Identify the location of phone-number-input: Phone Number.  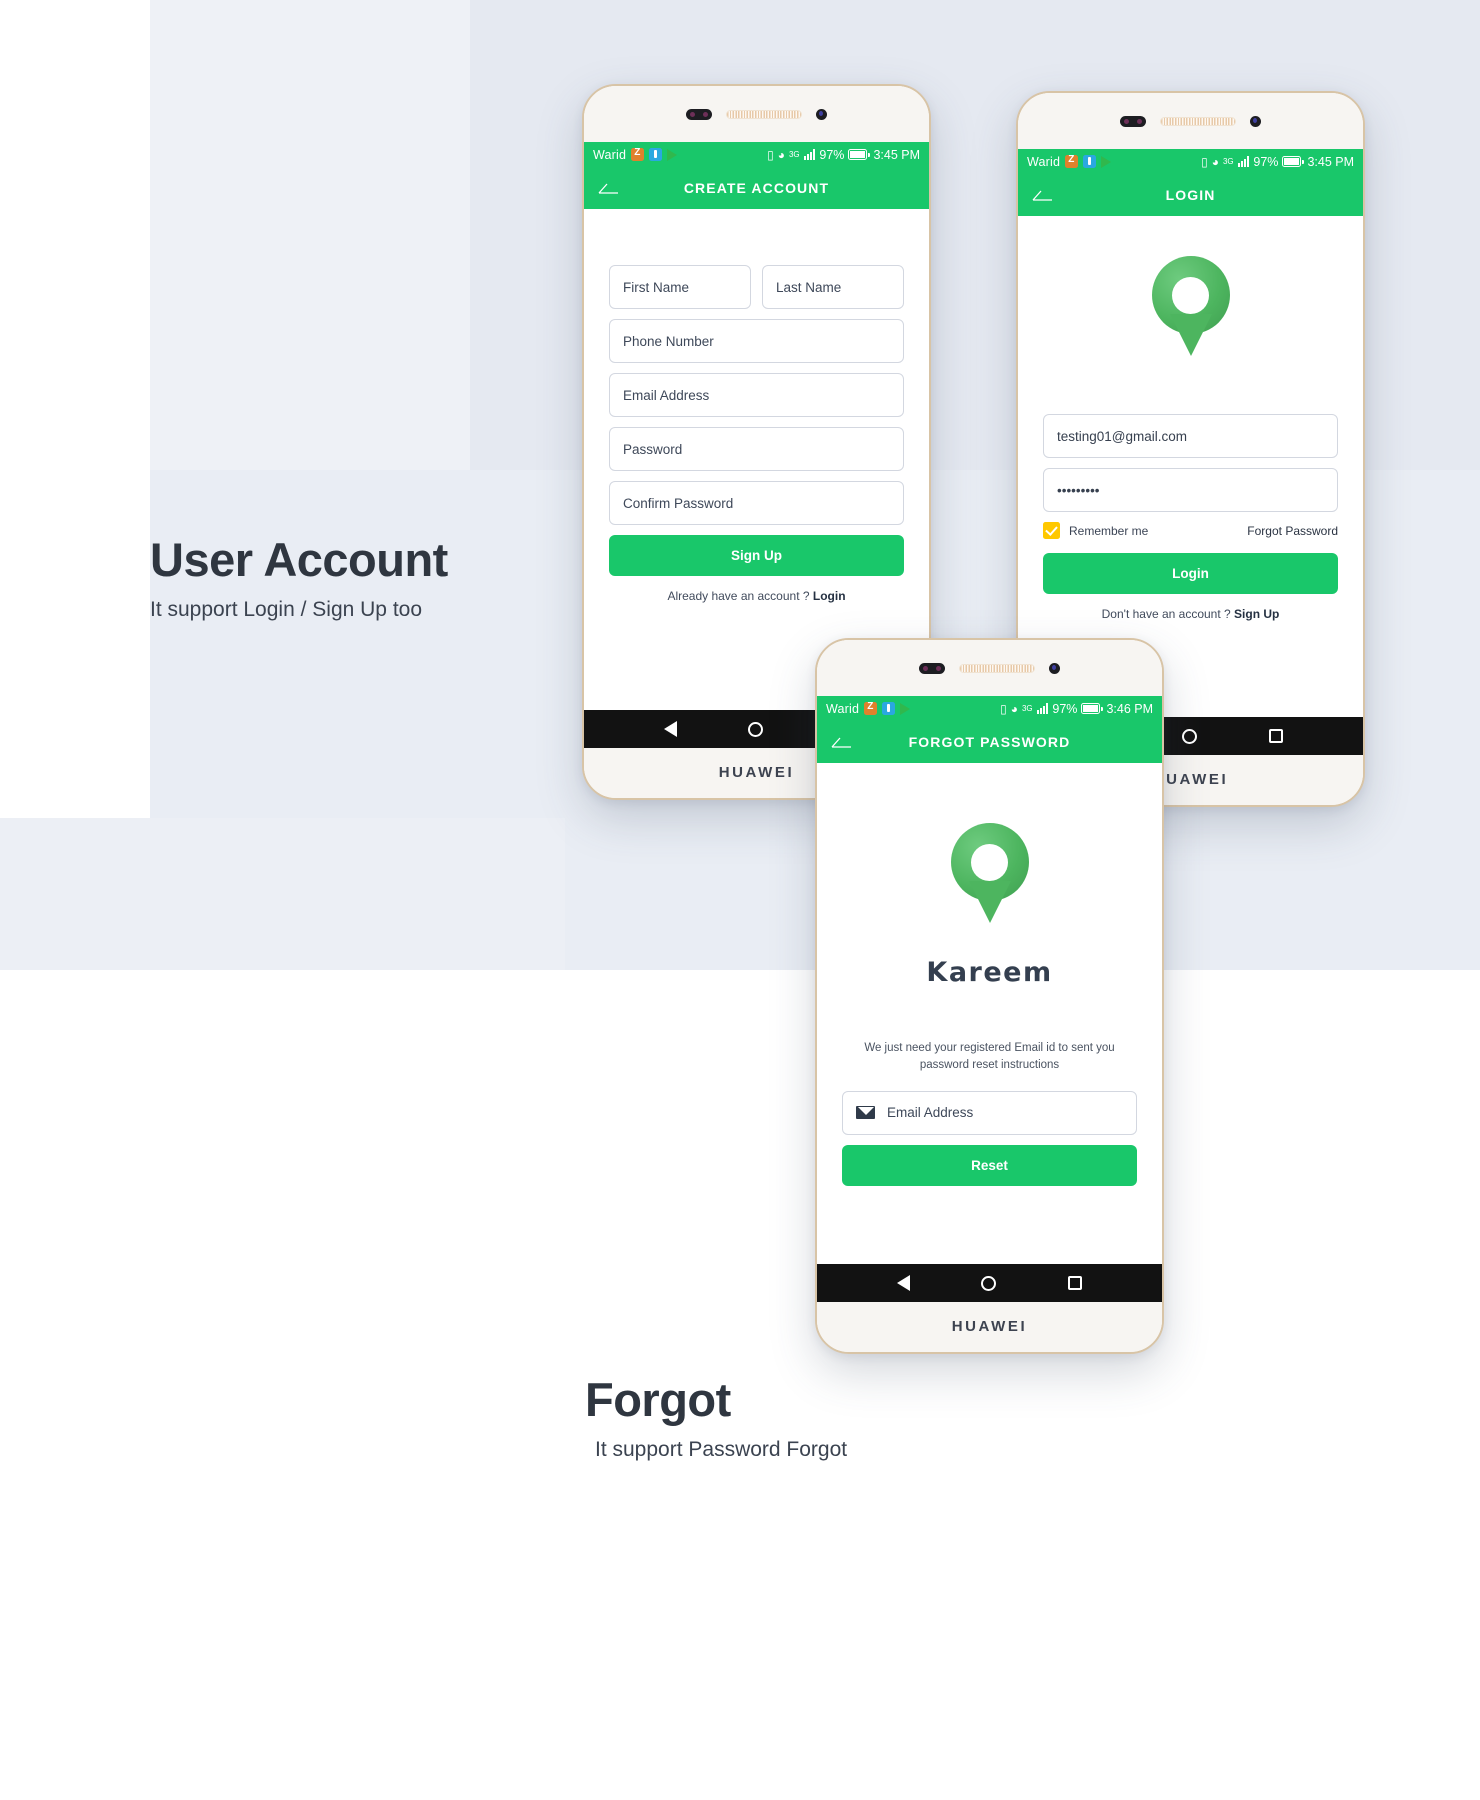
(756, 341).